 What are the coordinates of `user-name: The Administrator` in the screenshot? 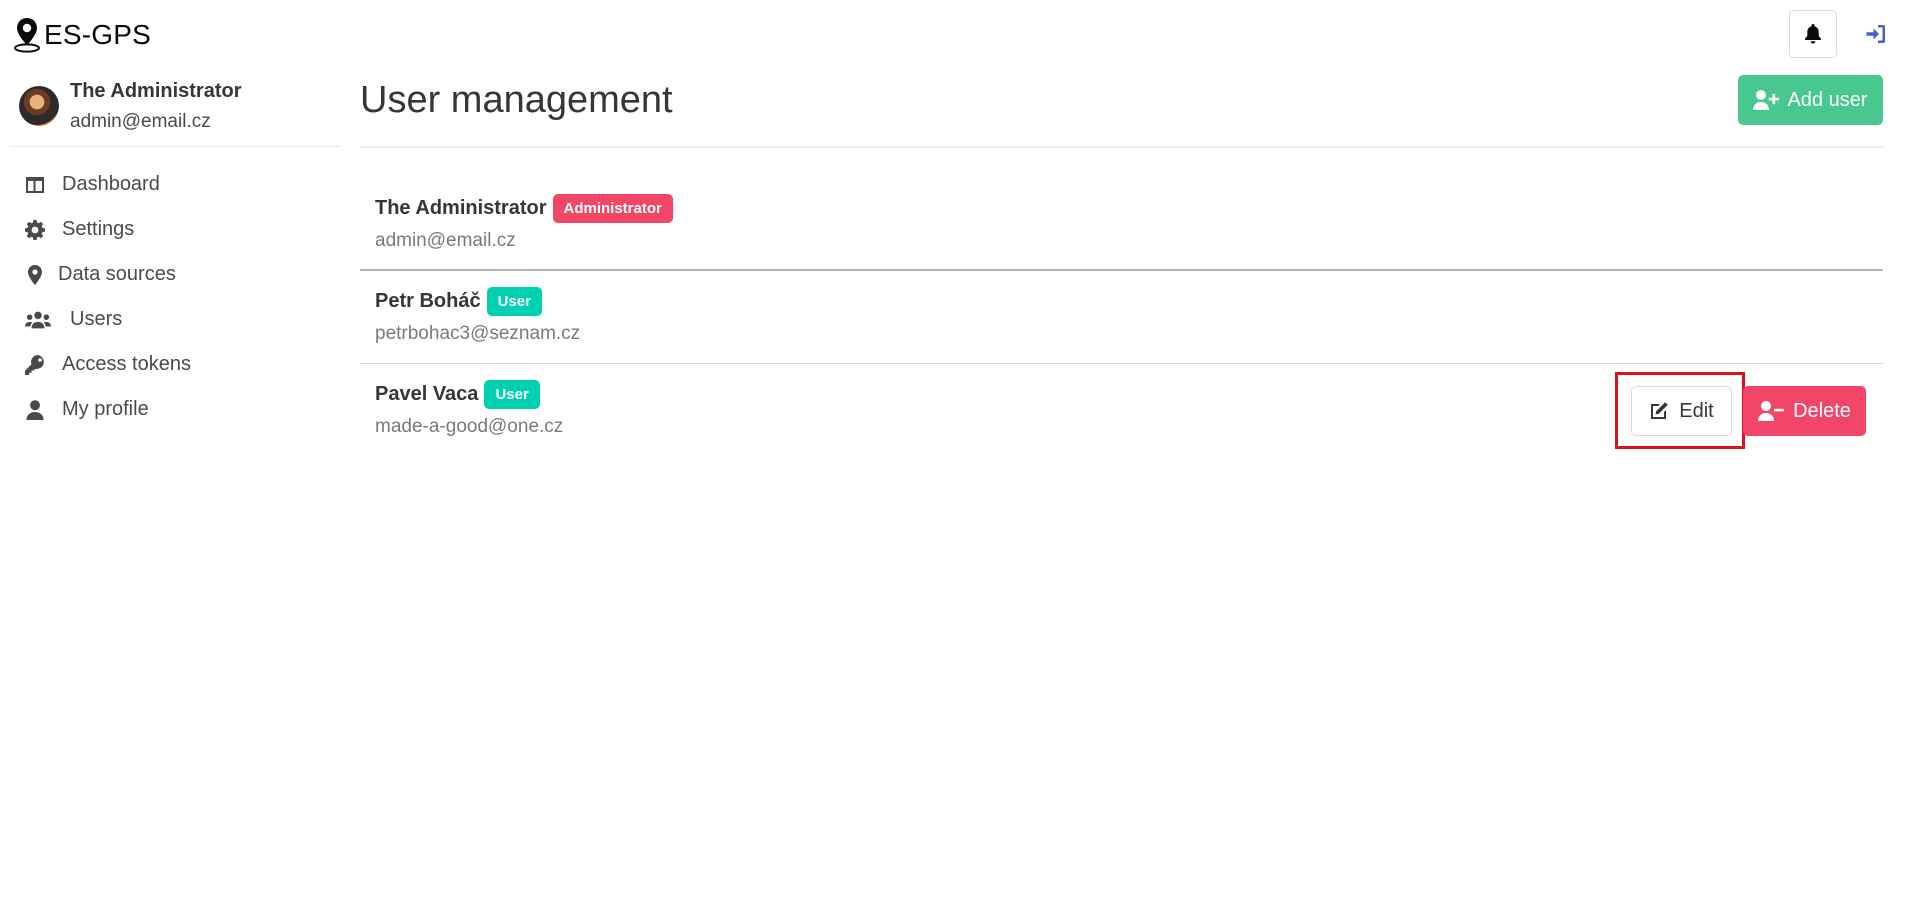 It's located at (461, 208).